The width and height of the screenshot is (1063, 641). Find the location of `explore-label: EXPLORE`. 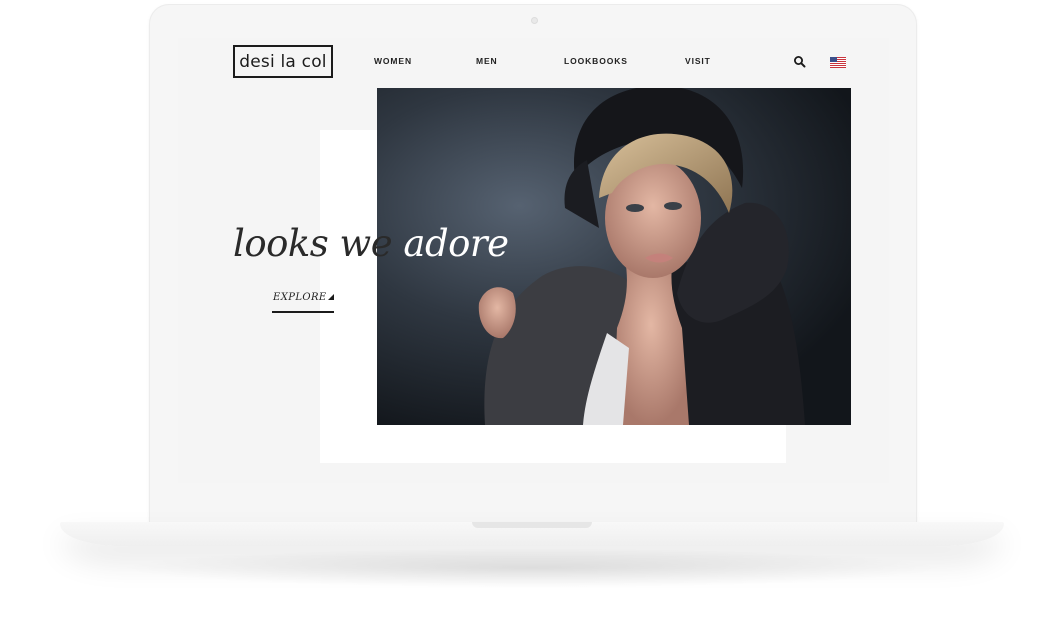

explore-label: EXPLORE is located at coordinates (300, 297).